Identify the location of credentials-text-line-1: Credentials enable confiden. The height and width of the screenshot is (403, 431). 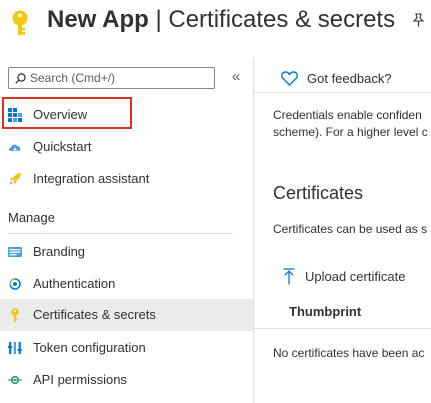
(347, 115).